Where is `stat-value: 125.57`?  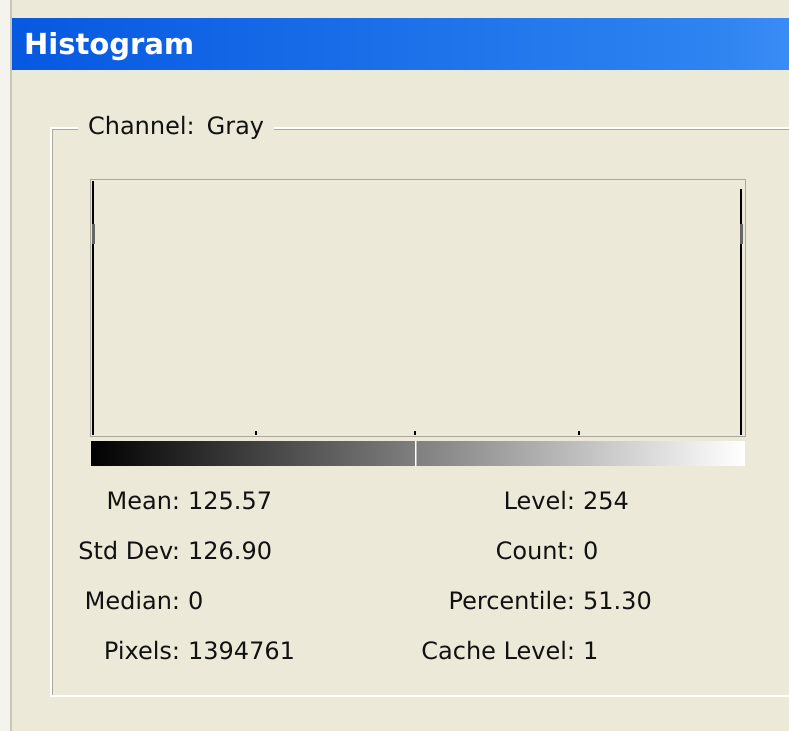 stat-value: 125.57 is located at coordinates (230, 501).